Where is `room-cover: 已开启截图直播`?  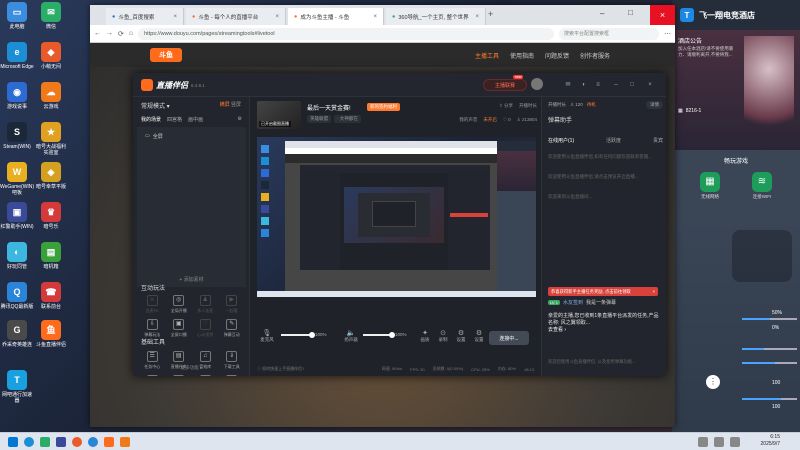 room-cover: 已开启截图直播 is located at coordinates (279, 115).